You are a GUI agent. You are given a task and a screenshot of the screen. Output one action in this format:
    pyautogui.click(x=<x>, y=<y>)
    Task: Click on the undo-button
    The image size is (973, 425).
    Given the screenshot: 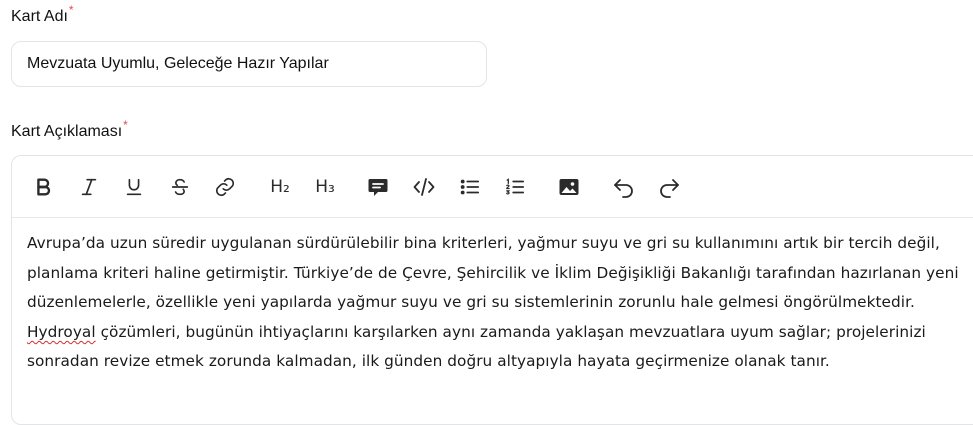 What is the action you would take?
    pyautogui.click(x=624, y=187)
    